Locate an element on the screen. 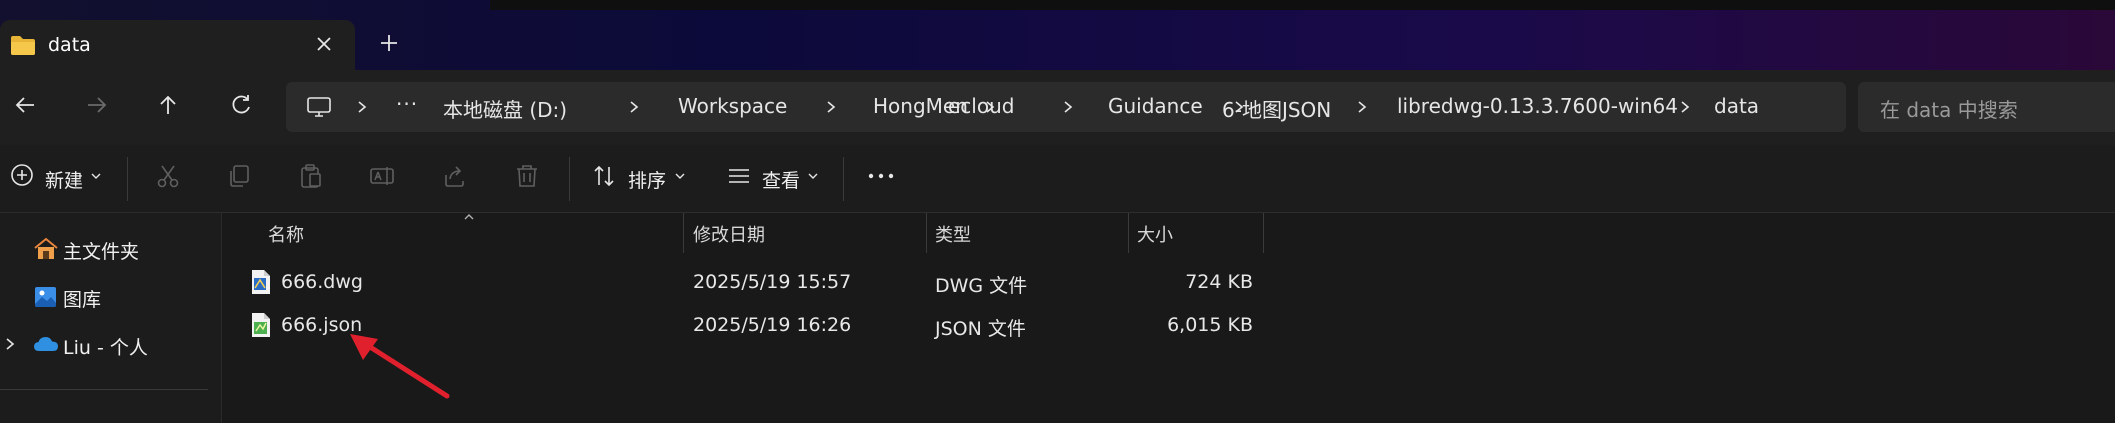 The width and height of the screenshot is (2115, 423). delete-icon is located at coordinates (527, 176).